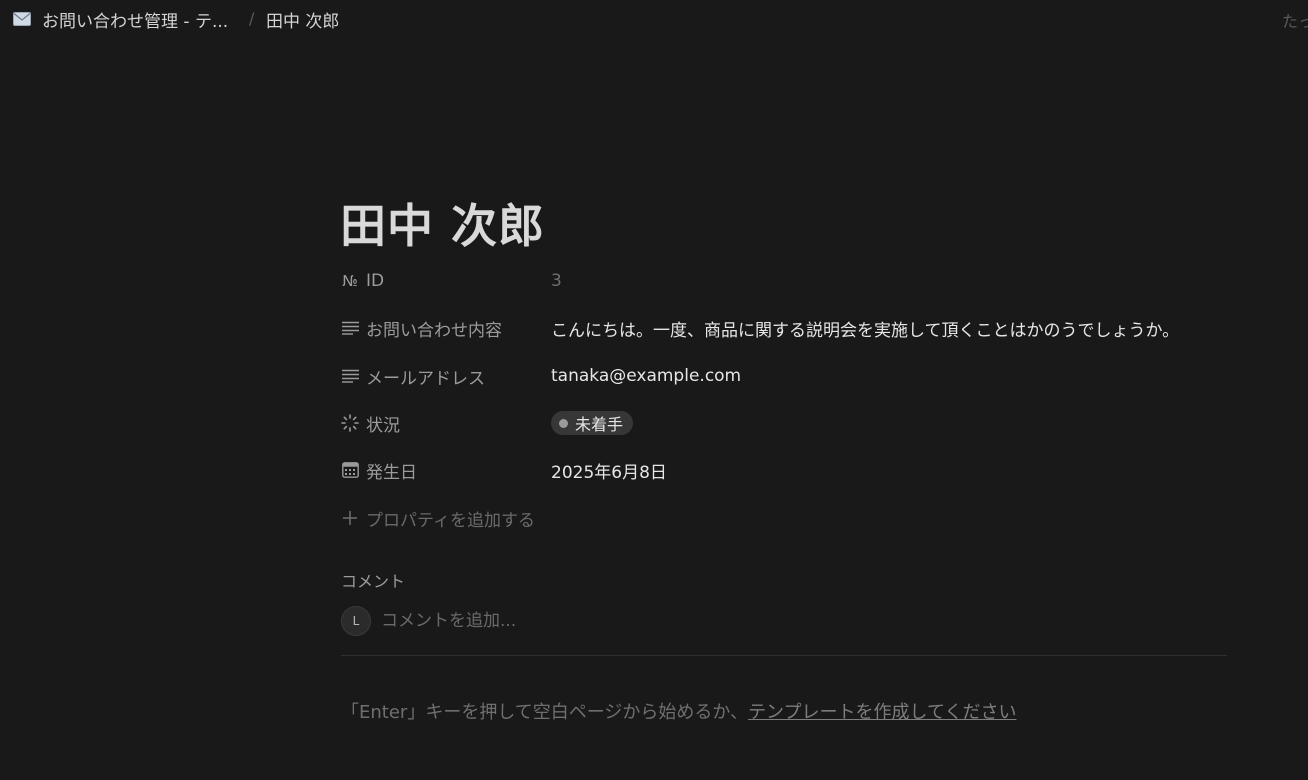  I want to click on property-key: お問い合わせ内容, so click(444, 328).